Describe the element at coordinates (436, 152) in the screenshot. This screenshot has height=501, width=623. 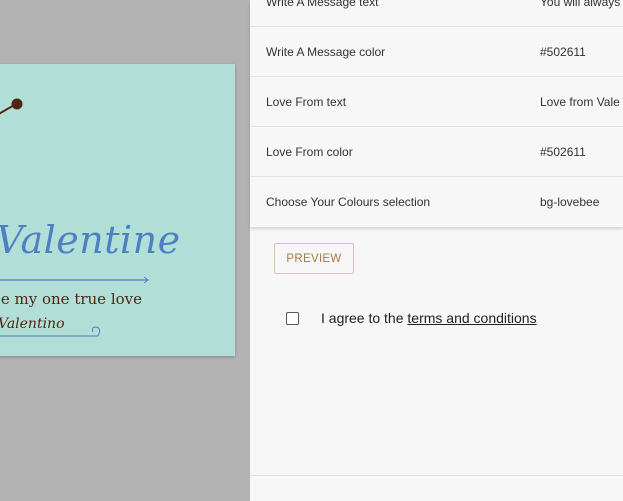
I see `table-row: Love From color #502611` at that location.